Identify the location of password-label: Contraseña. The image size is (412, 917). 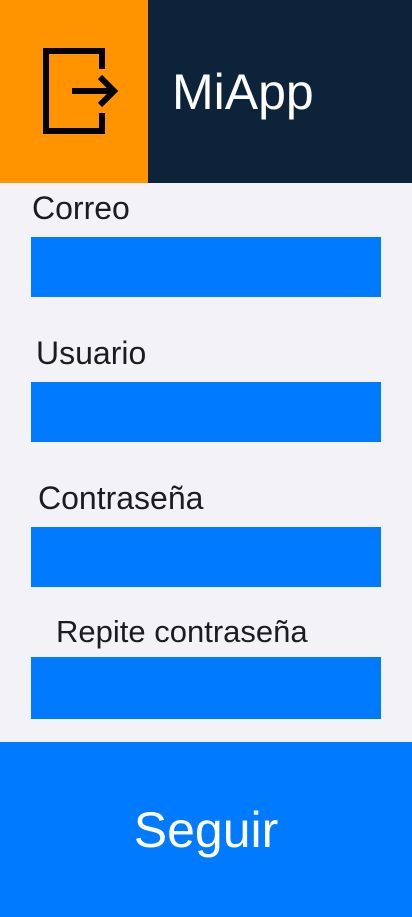
(121, 498).